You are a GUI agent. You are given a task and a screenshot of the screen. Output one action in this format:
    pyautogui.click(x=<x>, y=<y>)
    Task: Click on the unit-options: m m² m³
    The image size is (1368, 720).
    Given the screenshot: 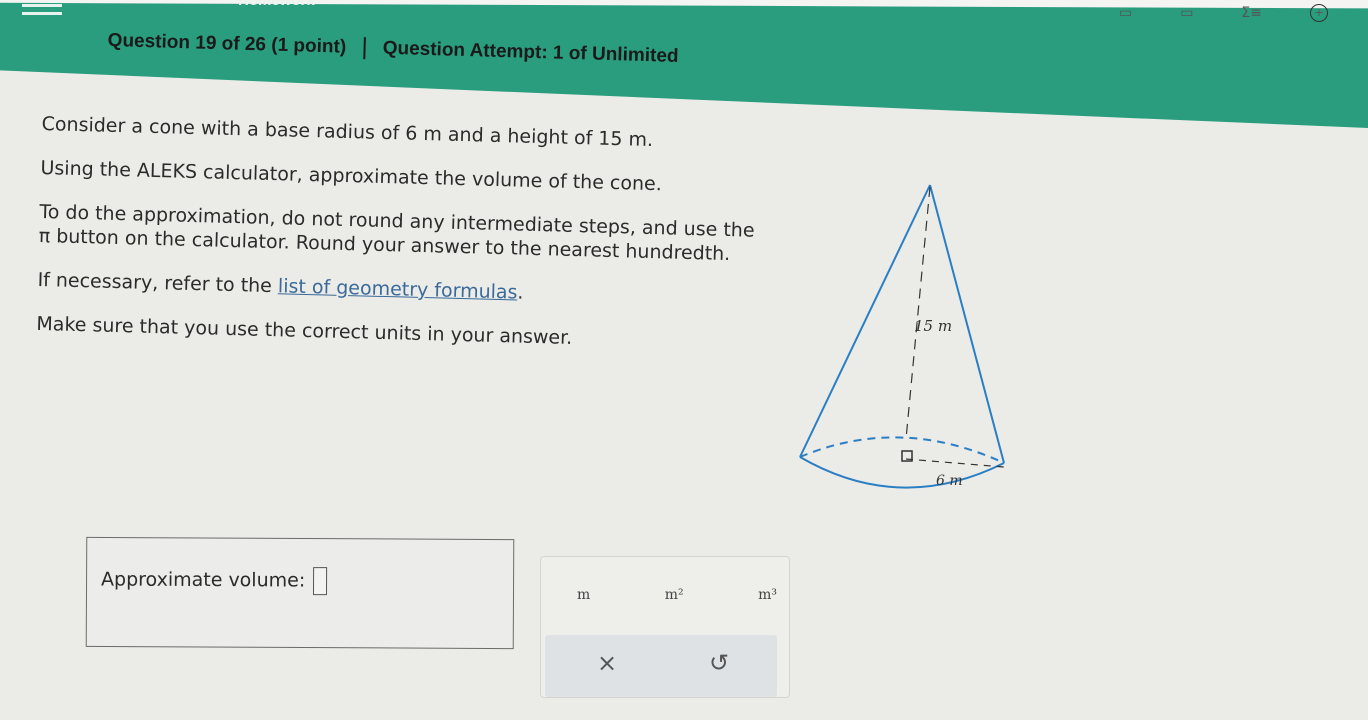 What is the action you would take?
    pyautogui.click(x=677, y=595)
    